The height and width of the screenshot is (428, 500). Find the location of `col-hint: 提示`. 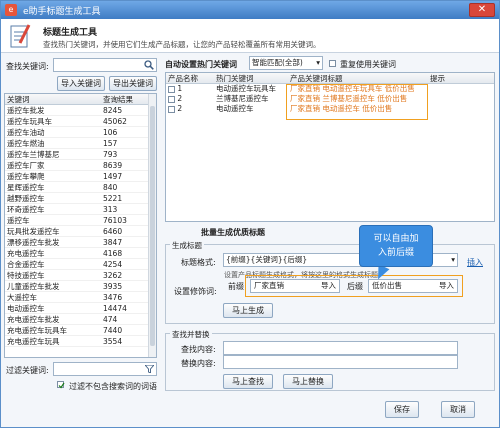

col-hint: 提示 is located at coordinates (437, 78).